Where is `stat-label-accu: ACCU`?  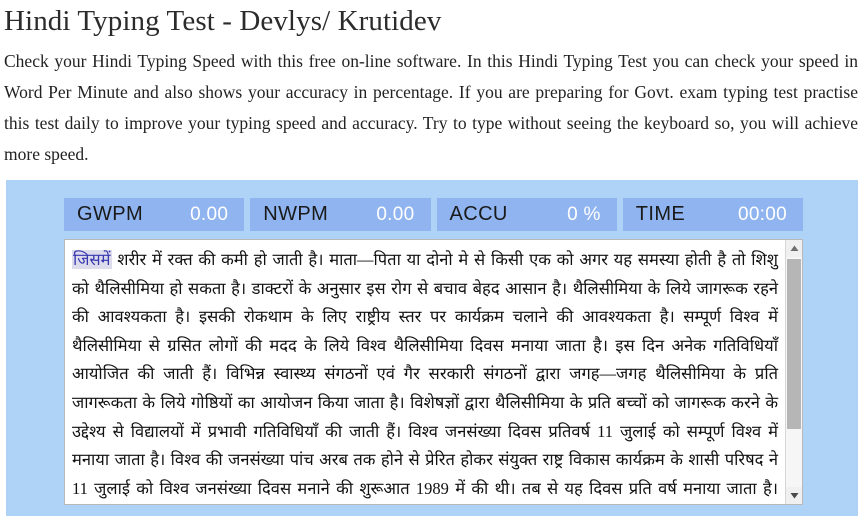
stat-label-accu: ACCU is located at coordinates (478, 214).